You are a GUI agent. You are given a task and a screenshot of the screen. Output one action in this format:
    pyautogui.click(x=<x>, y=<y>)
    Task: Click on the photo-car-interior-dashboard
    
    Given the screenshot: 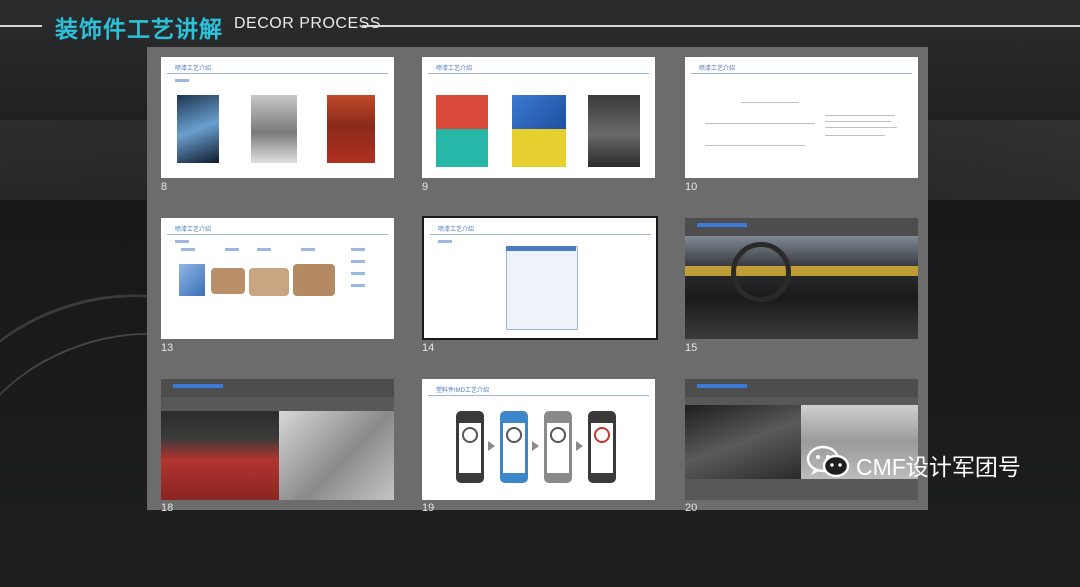 What is the action you would take?
    pyautogui.click(x=801, y=287)
    